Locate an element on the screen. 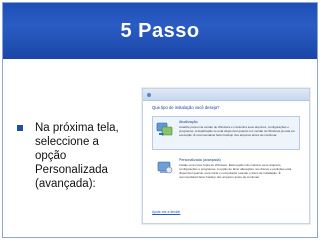 The width and height of the screenshot is (320, 240). install-type-question: Que tipo de instalação você deseja? is located at coordinates (186, 107).